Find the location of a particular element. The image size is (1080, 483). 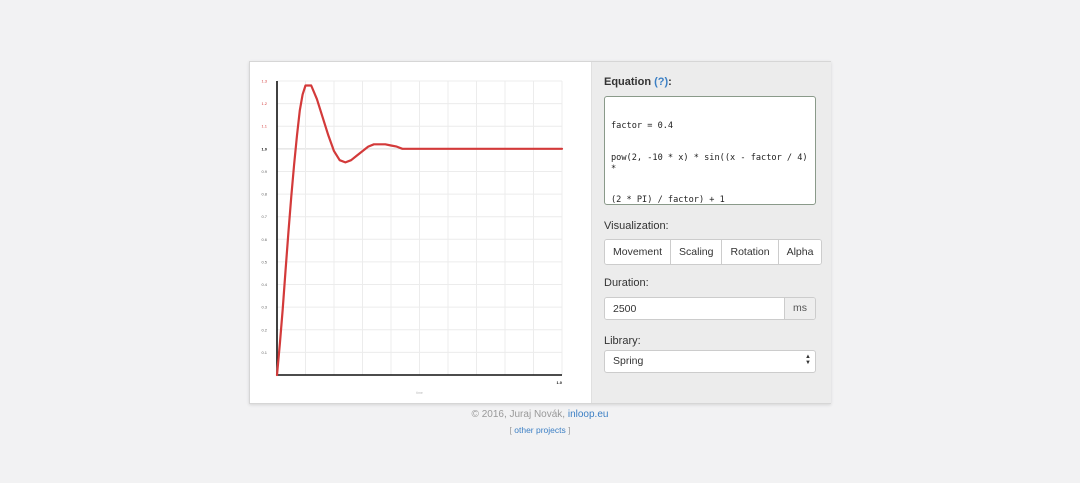

equation-label-colon: : is located at coordinates (670, 82).